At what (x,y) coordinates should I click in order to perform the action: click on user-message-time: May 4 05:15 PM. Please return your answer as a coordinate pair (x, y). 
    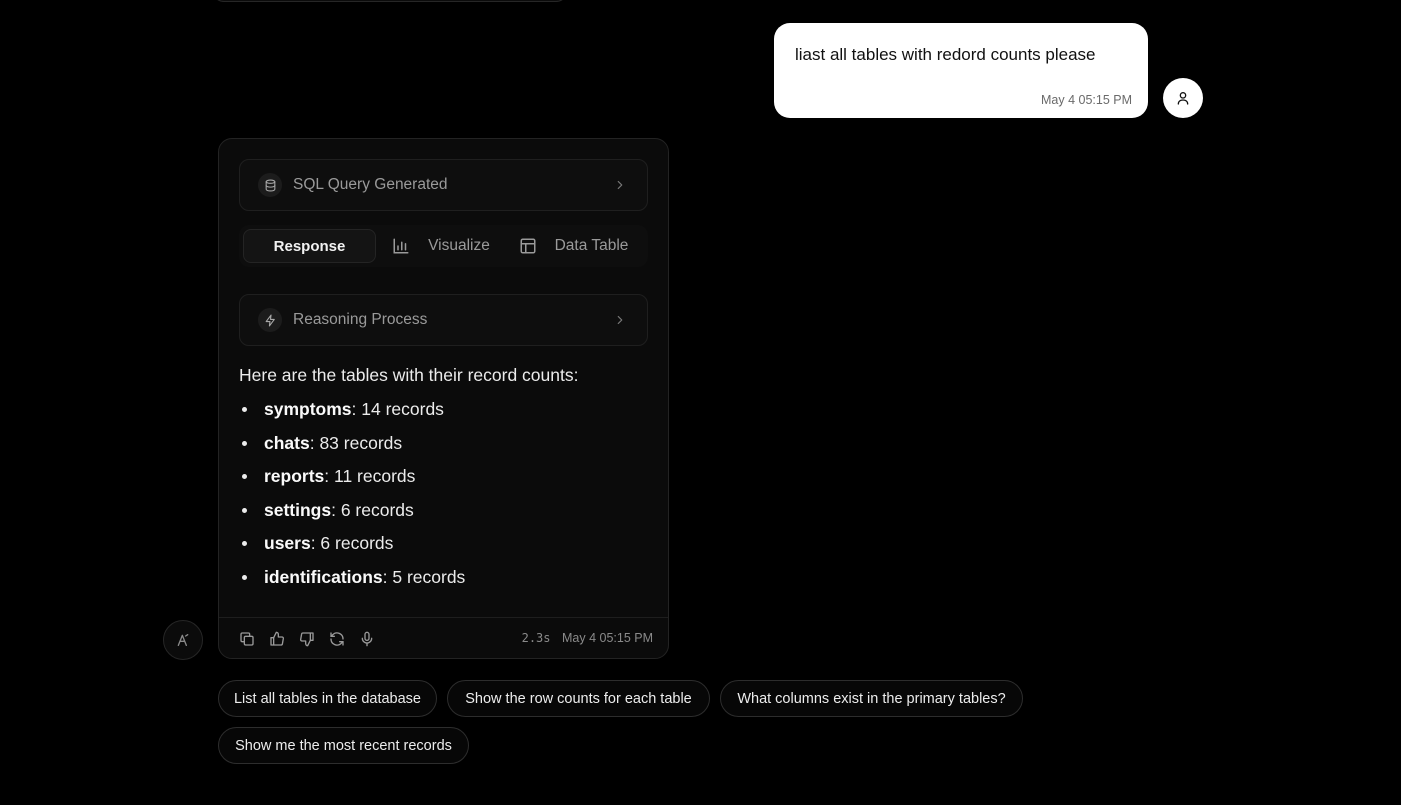
    Looking at the image, I should click on (1086, 100).